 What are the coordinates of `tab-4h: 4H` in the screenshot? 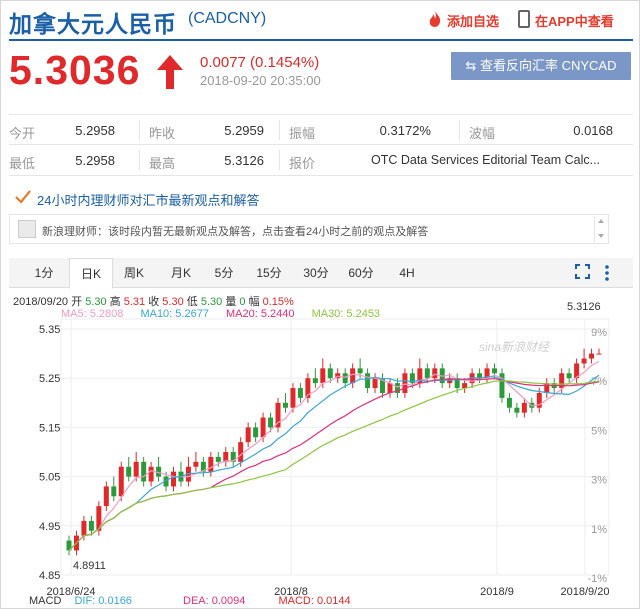 It's located at (407, 273).